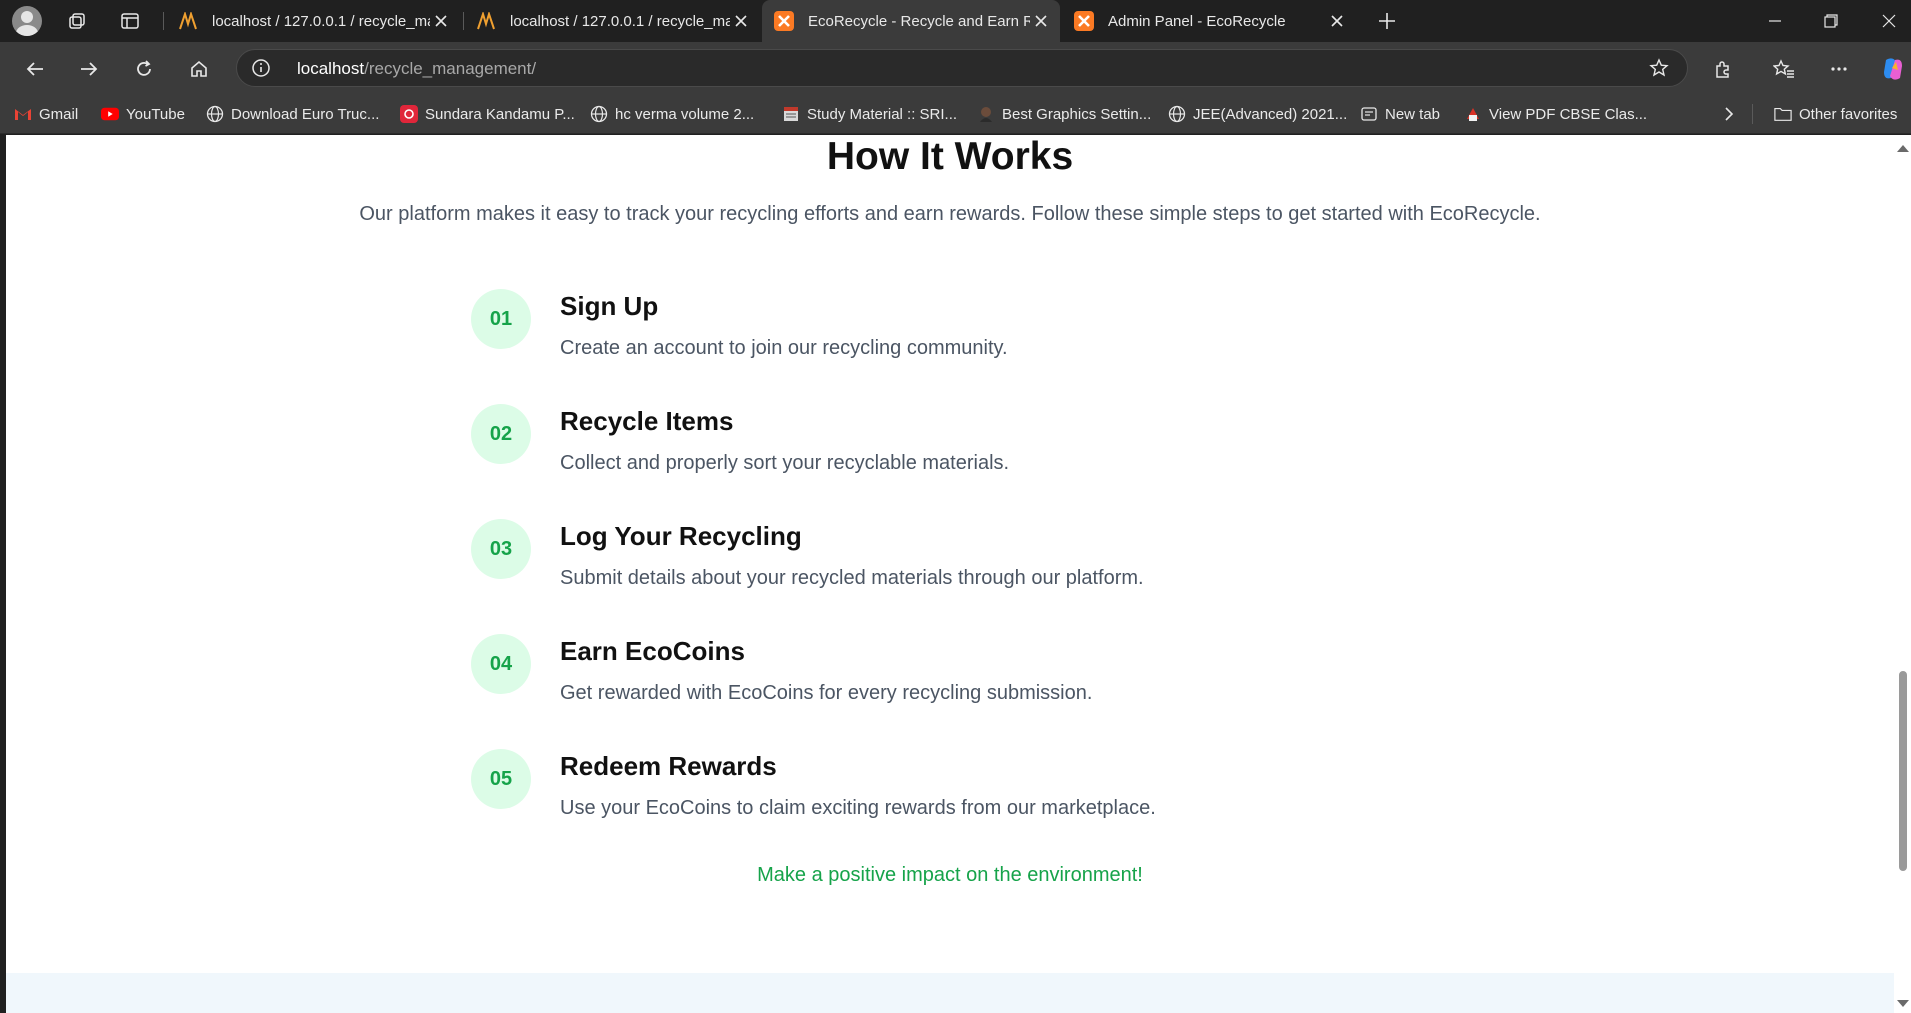 This screenshot has width=1911, height=1013. I want to click on favorite-gmail: Gmail, so click(46, 114).